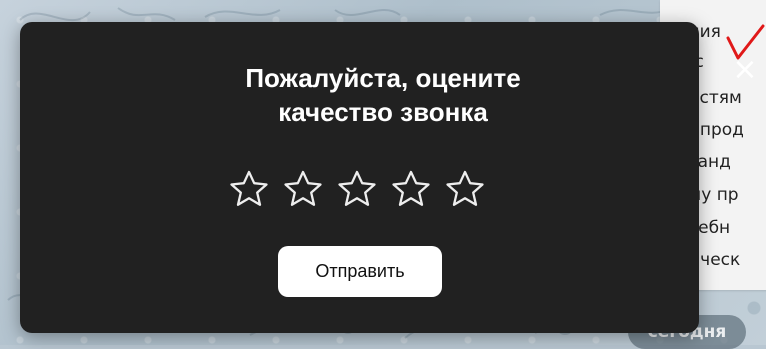  I want to click on red-check-mark-annotation, so click(745, 42).